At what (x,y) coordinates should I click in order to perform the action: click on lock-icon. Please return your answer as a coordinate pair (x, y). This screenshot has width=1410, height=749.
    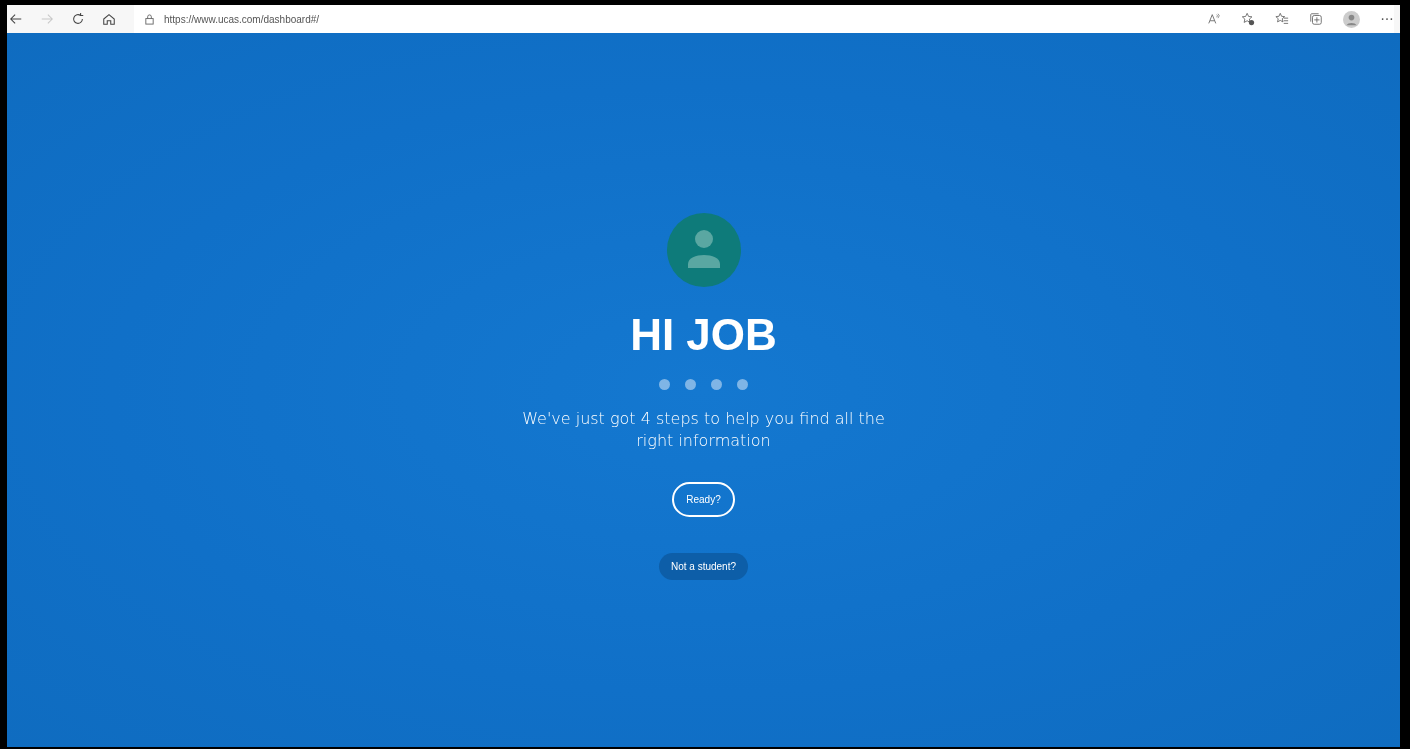
    Looking at the image, I should click on (149, 19).